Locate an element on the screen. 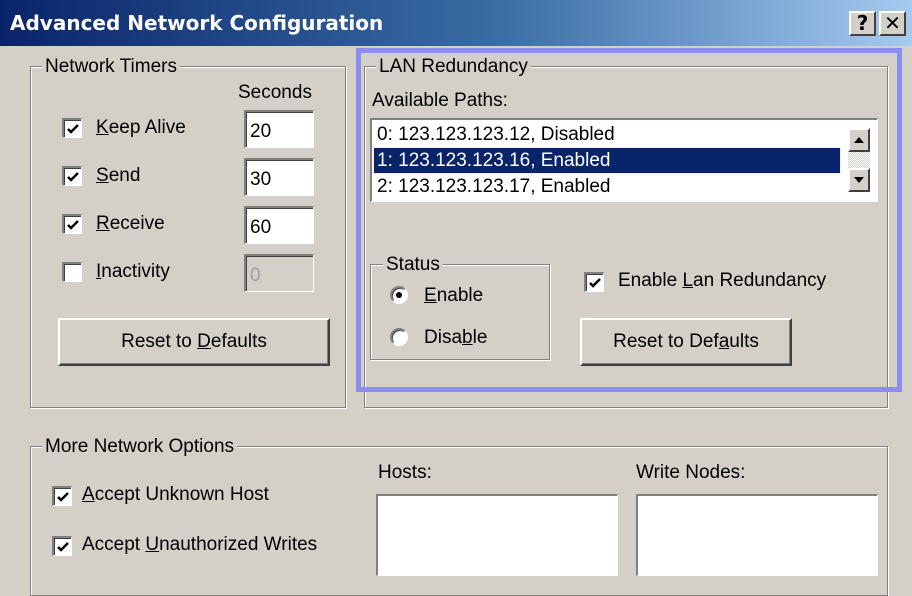 The width and height of the screenshot is (912, 596). send-label: Send is located at coordinates (118, 175).